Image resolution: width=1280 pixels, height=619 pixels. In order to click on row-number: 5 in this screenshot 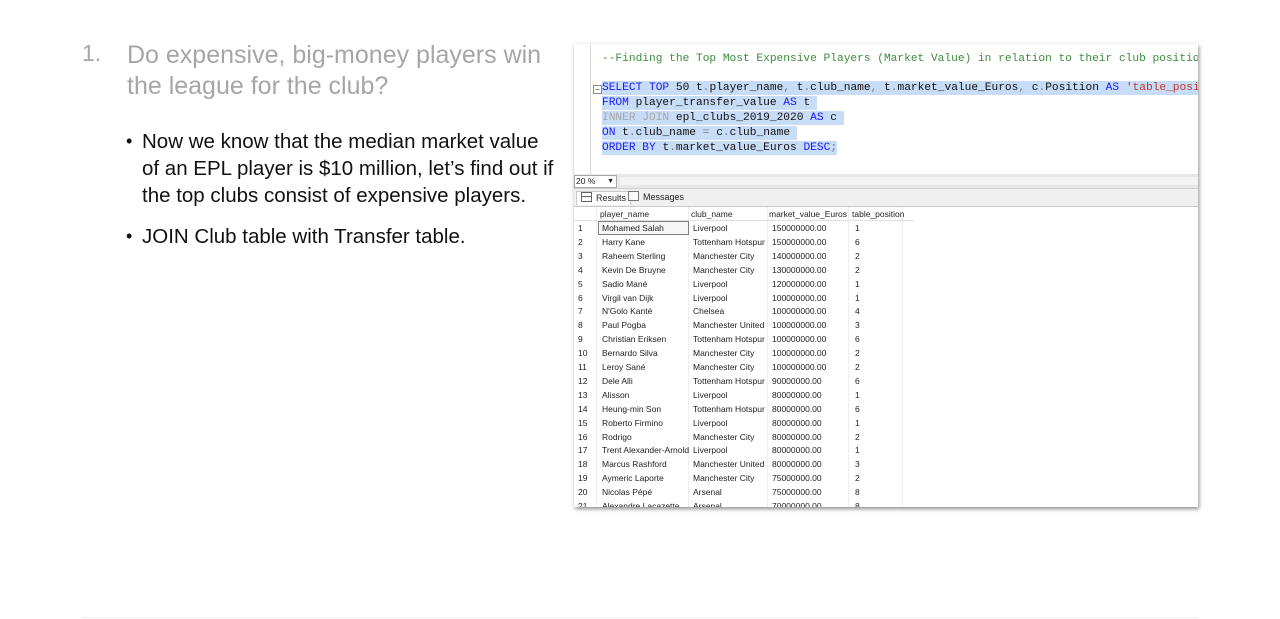, I will do `click(587, 284)`.